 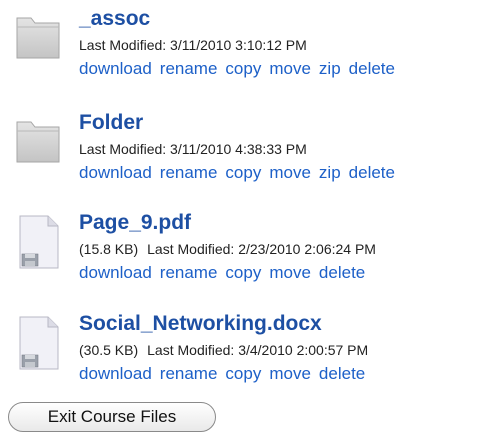 I want to click on last-modified: Last Modified: 3/11/2010 3:10:12 PM, so click(x=193, y=45).